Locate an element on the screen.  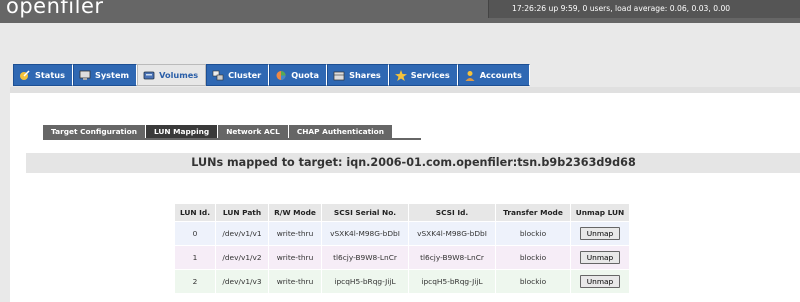
openfiler-logo: openfiler is located at coordinates (55, 9).